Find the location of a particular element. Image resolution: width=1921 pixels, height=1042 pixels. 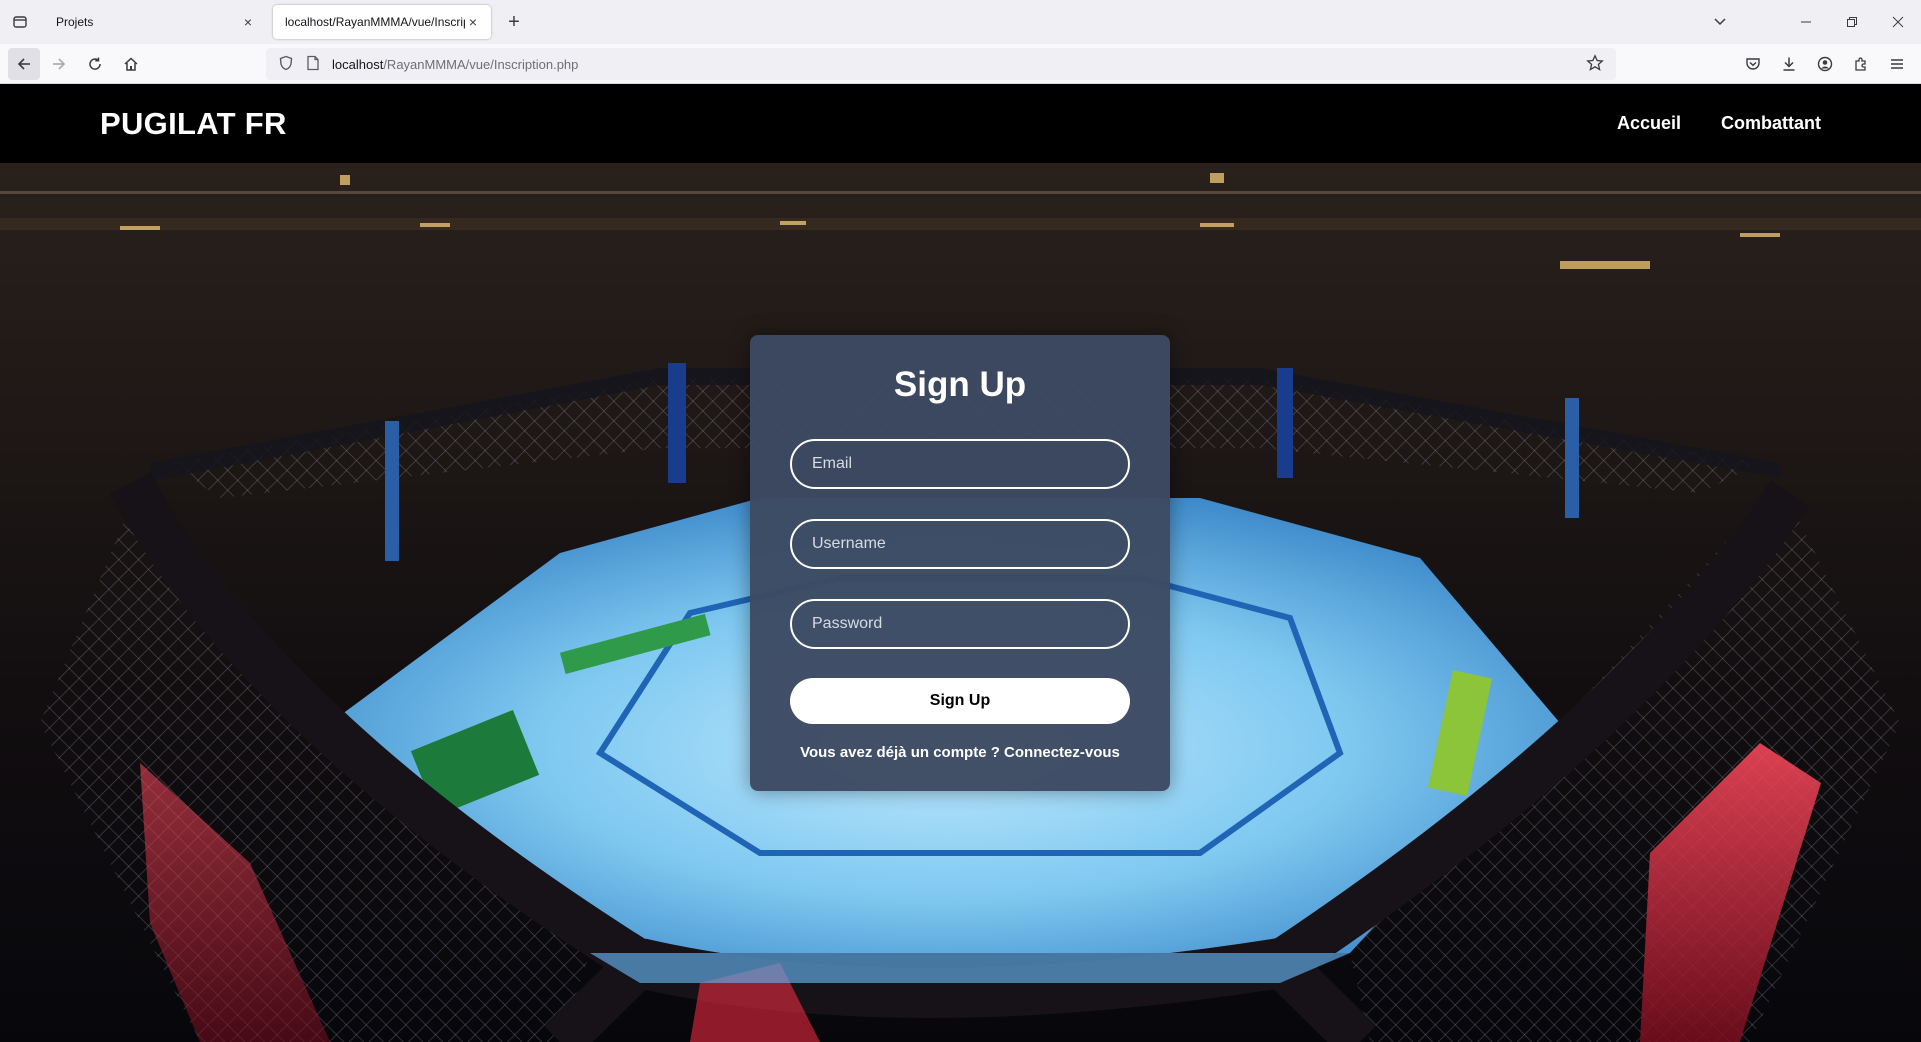

tracking-protection-icon is located at coordinates (288, 64).